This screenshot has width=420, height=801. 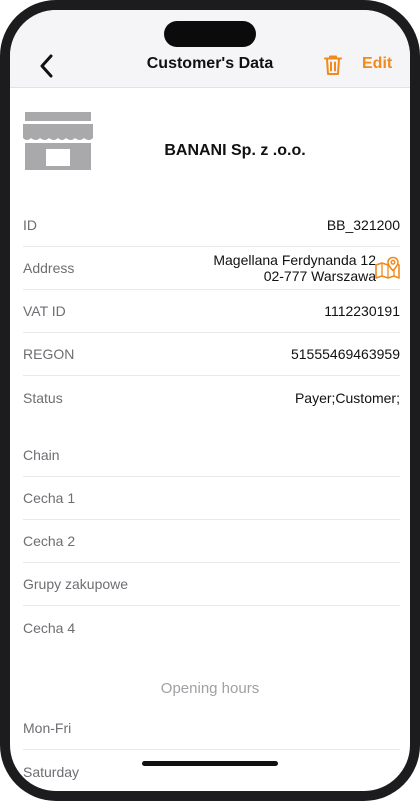 What do you see at coordinates (43, 397) in the screenshot?
I see `row-label: Status` at bounding box center [43, 397].